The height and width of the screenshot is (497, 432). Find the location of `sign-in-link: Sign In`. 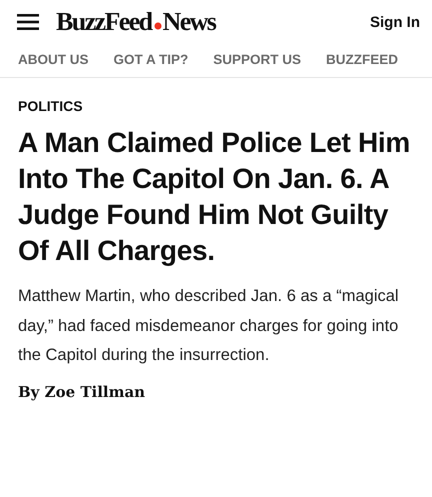

sign-in-link: Sign In is located at coordinates (395, 22).